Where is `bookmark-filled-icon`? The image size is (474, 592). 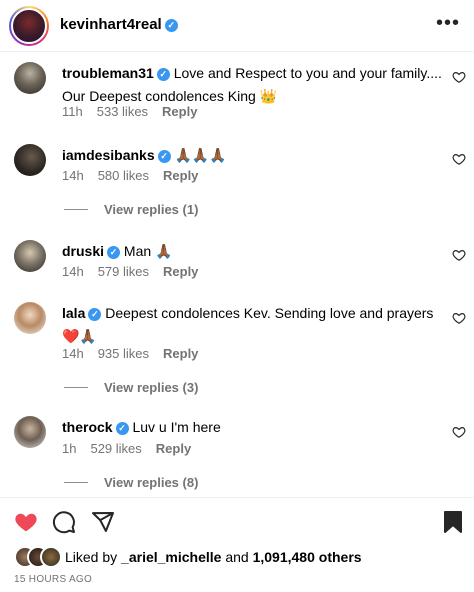 bookmark-filled-icon is located at coordinates (453, 522).